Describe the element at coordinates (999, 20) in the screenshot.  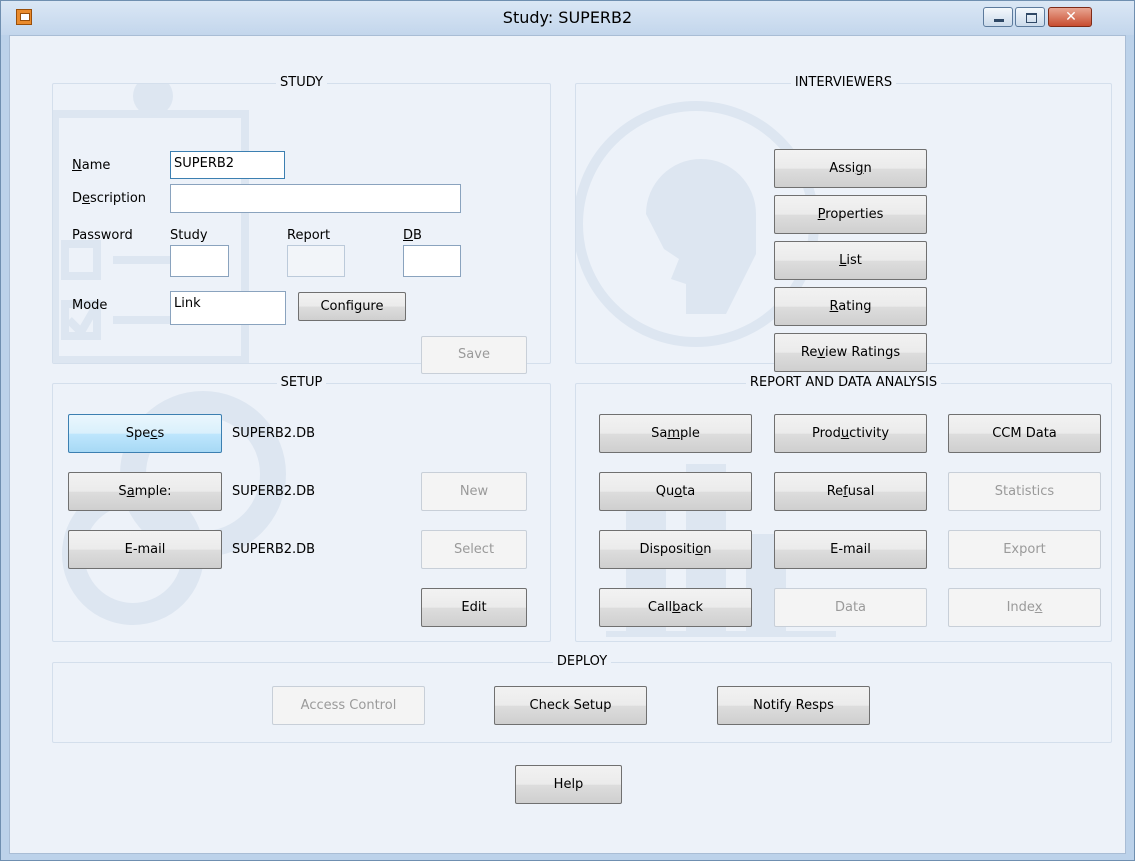
I see `minimize-icon` at that location.